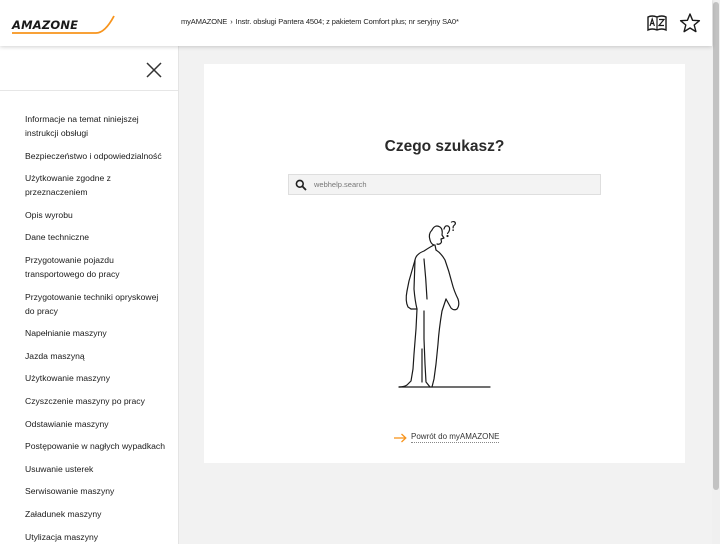 The image size is (720, 544). I want to click on logo-text: AMAZONE, so click(44, 25).